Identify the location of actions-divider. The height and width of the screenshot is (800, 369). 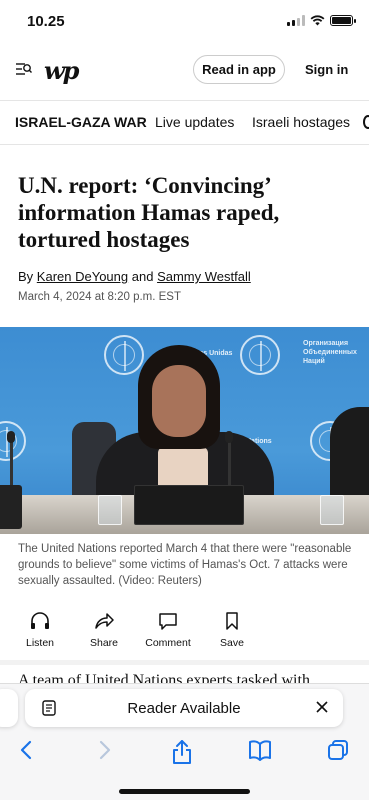
(184, 662).